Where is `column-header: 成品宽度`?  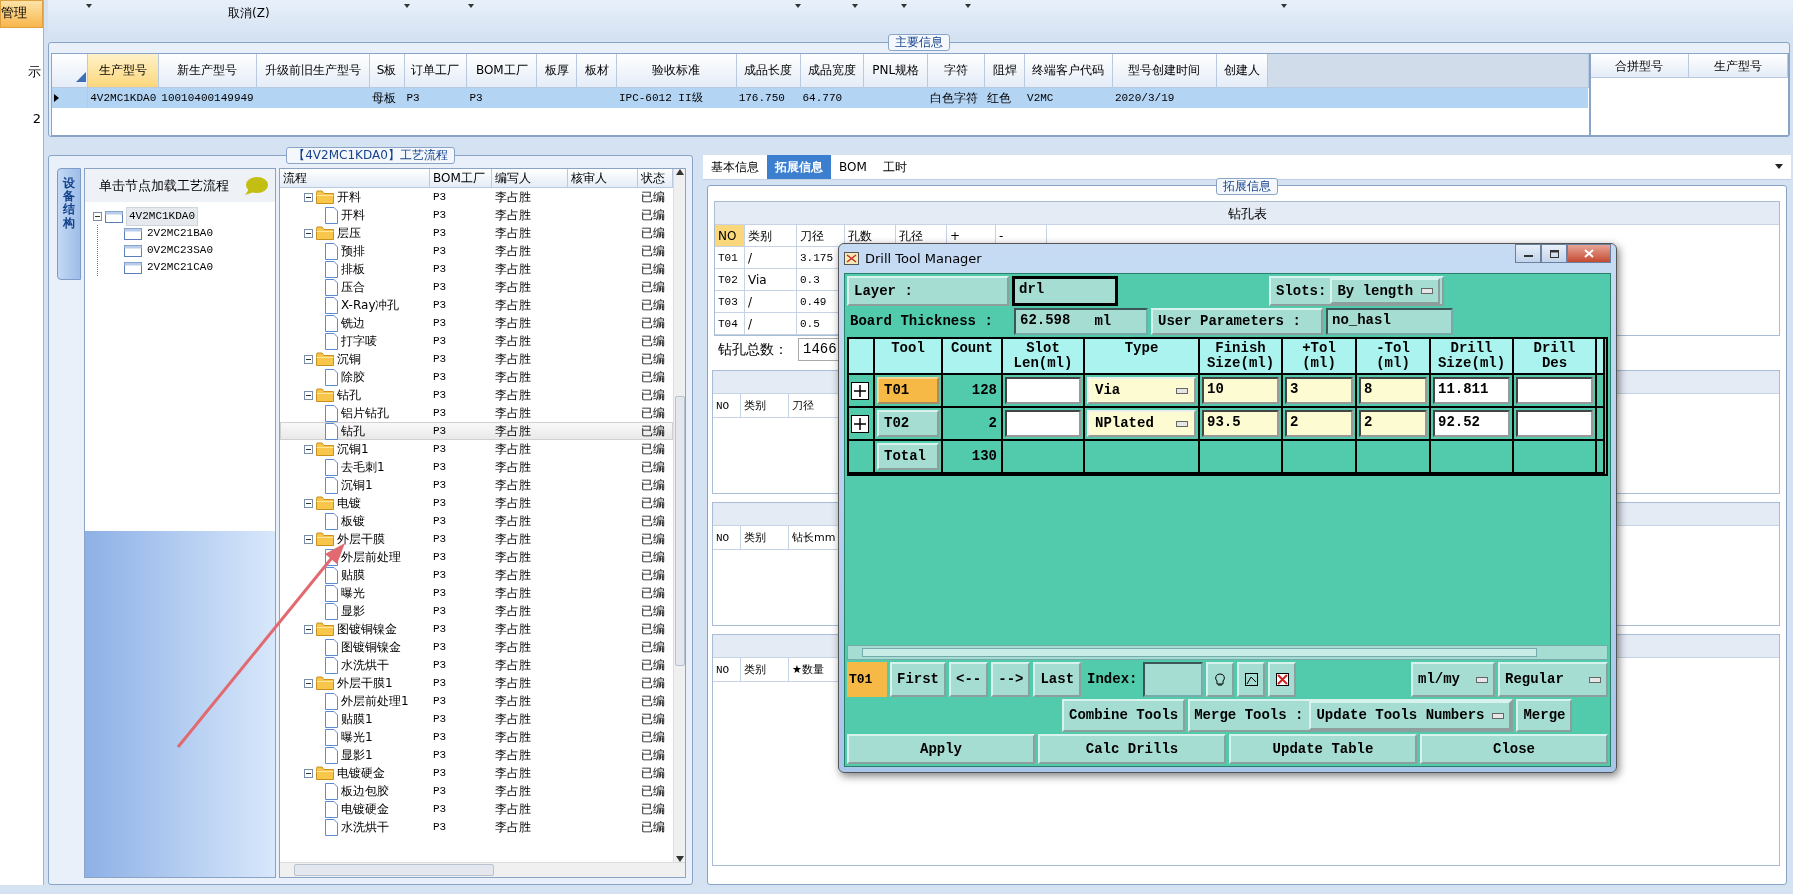
column-header: 成品宽度 is located at coordinates (832, 70).